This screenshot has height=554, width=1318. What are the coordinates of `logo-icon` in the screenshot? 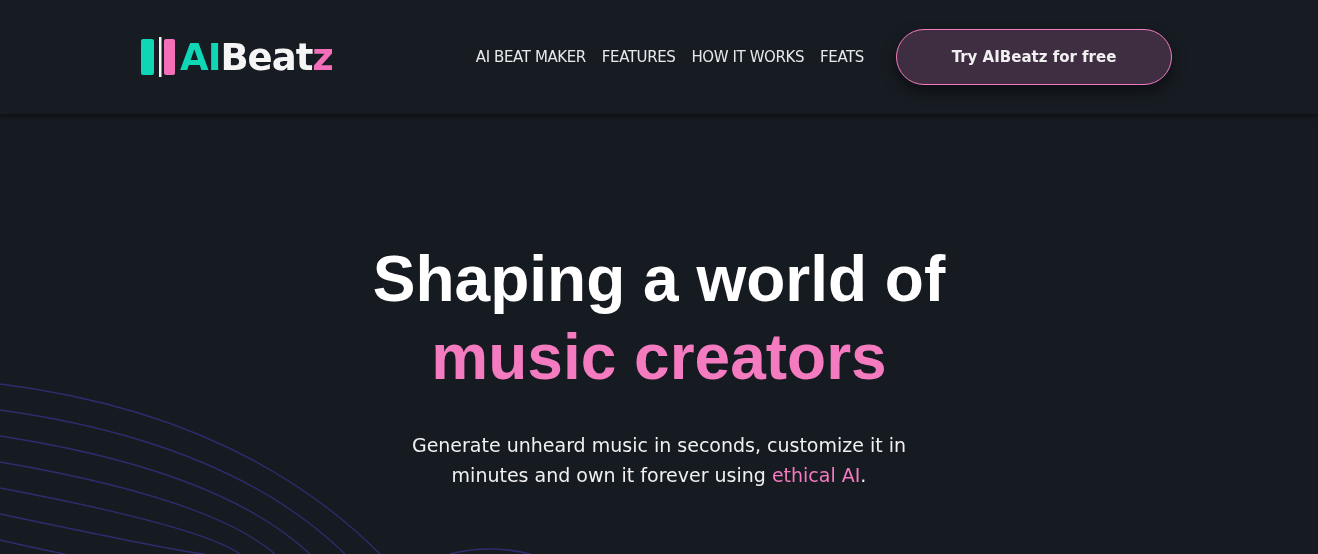 It's located at (158, 57).